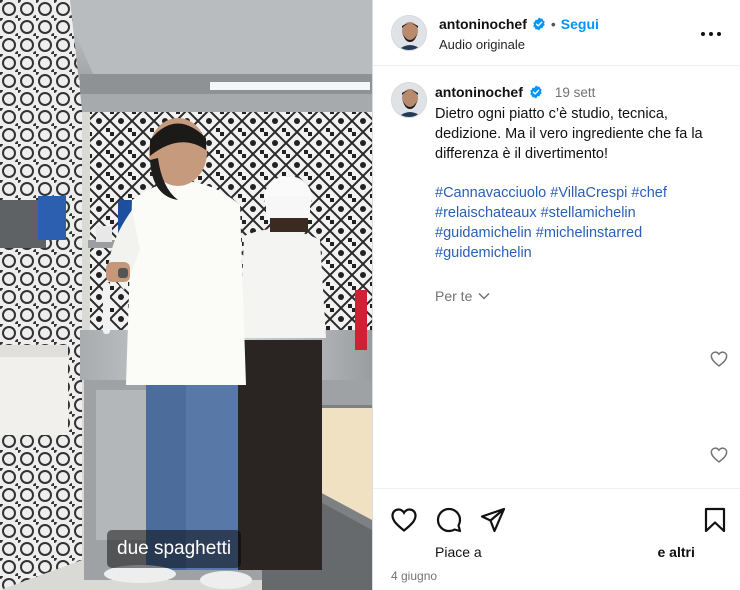  What do you see at coordinates (575, 92) in the screenshot?
I see `comment-date: 19 sett` at bounding box center [575, 92].